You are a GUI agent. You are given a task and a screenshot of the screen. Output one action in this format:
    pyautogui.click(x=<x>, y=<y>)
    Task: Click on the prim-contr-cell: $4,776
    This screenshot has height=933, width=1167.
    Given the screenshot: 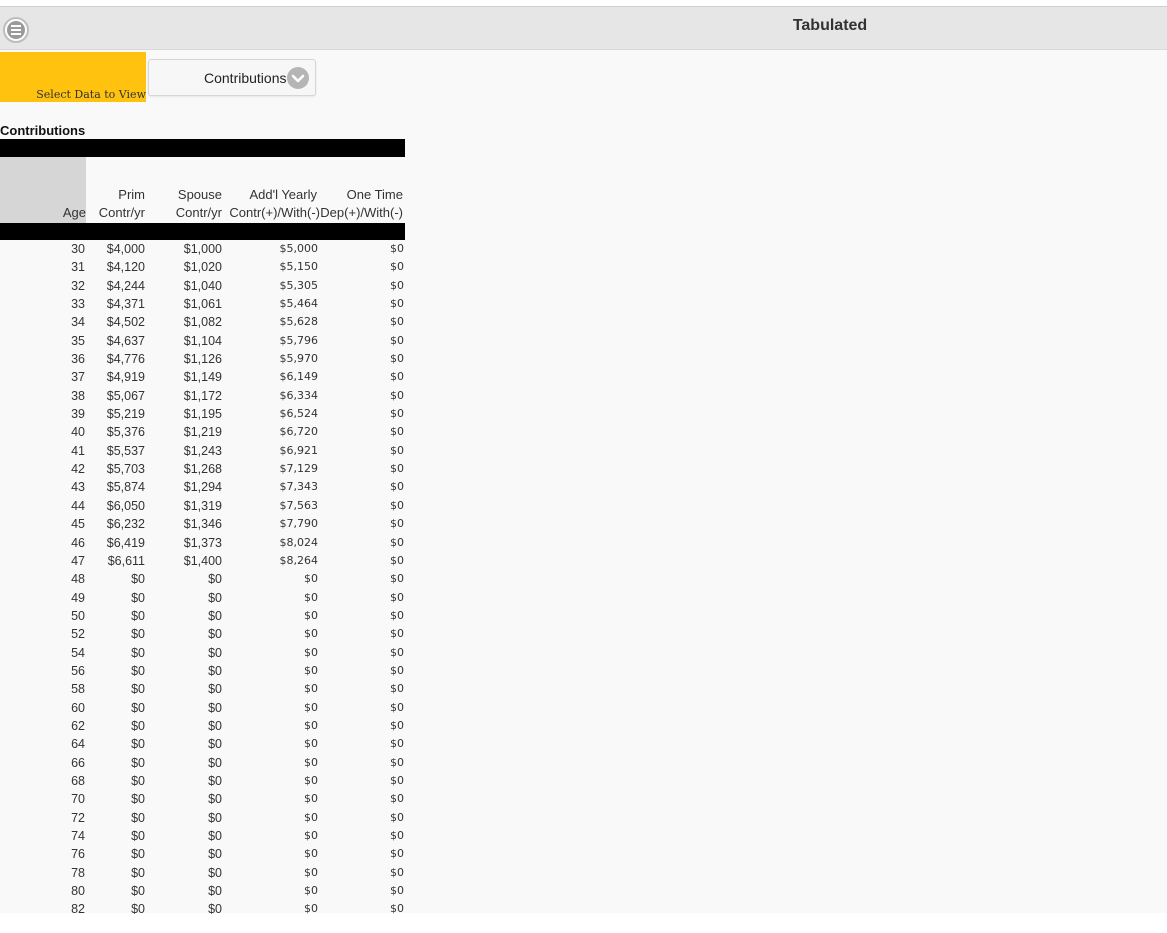 What is the action you would take?
    pyautogui.click(x=125, y=359)
    